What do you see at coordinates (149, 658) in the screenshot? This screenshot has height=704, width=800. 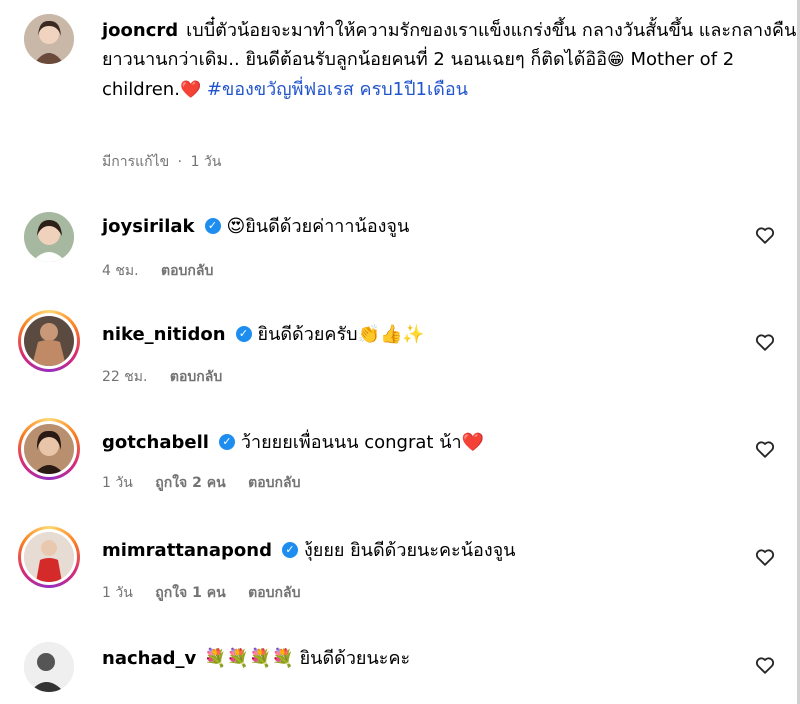 I see `comment-username: nachad_v` at bounding box center [149, 658].